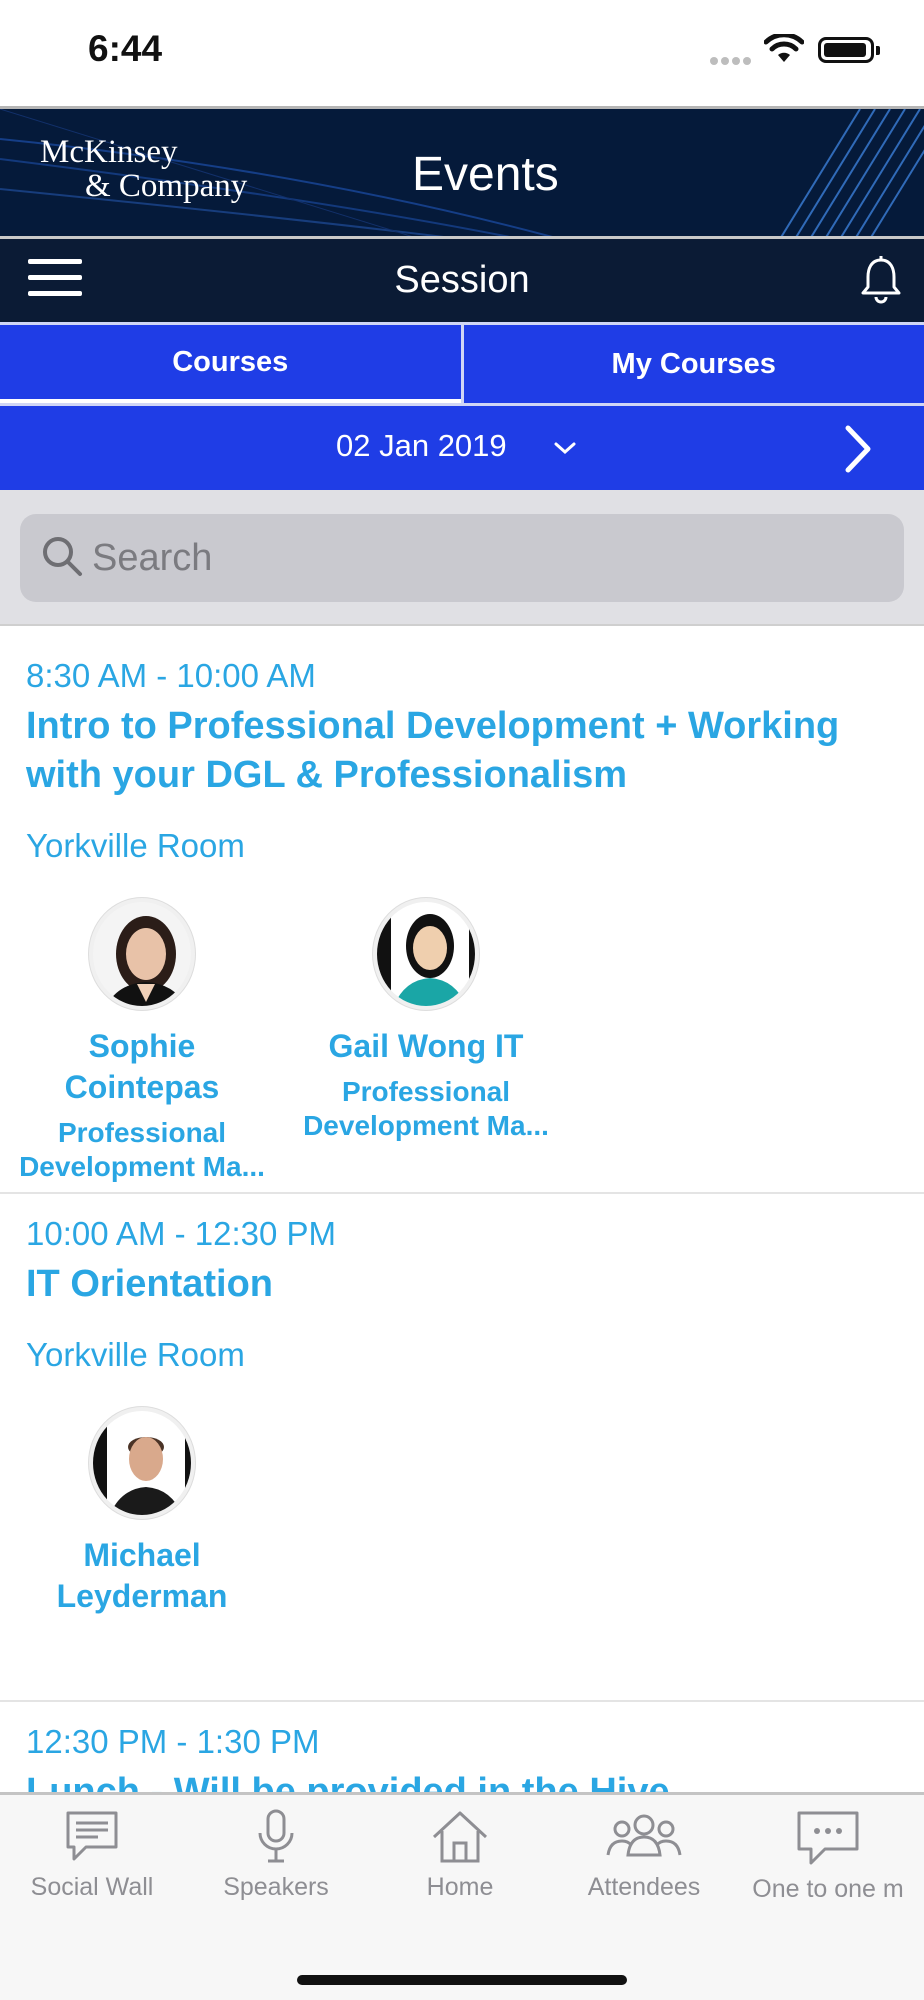  Describe the element at coordinates (849, 50) in the screenshot. I see `battery-icon` at that location.